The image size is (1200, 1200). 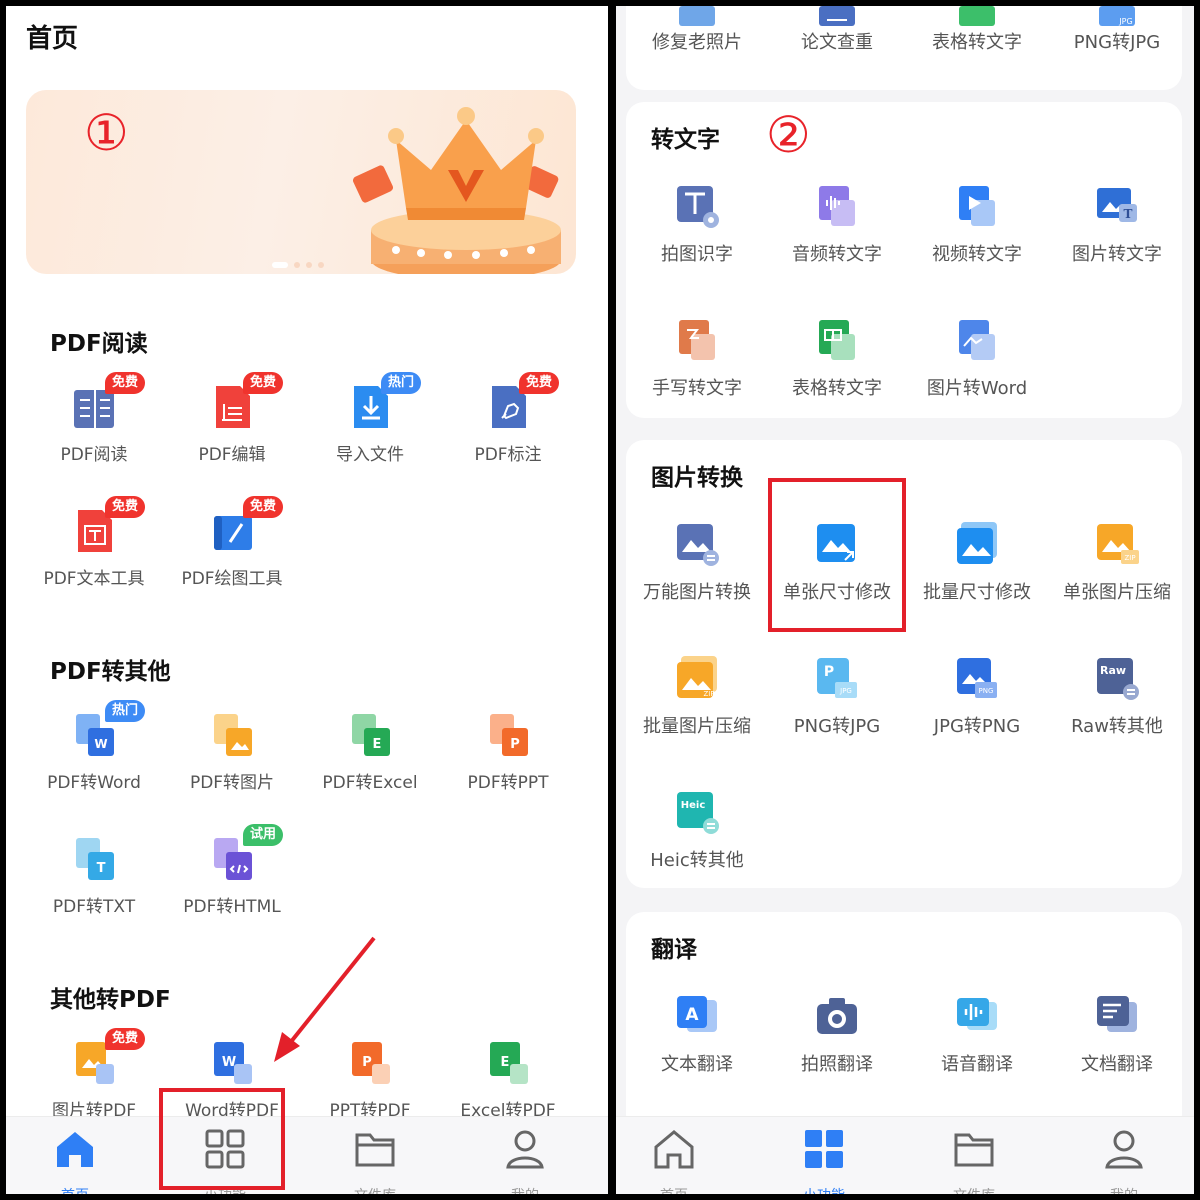 What do you see at coordinates (697, 366) in the screenshot?
I see `tool-handwriting-to-text: 手写转文字` at bounding box center [697, 366].